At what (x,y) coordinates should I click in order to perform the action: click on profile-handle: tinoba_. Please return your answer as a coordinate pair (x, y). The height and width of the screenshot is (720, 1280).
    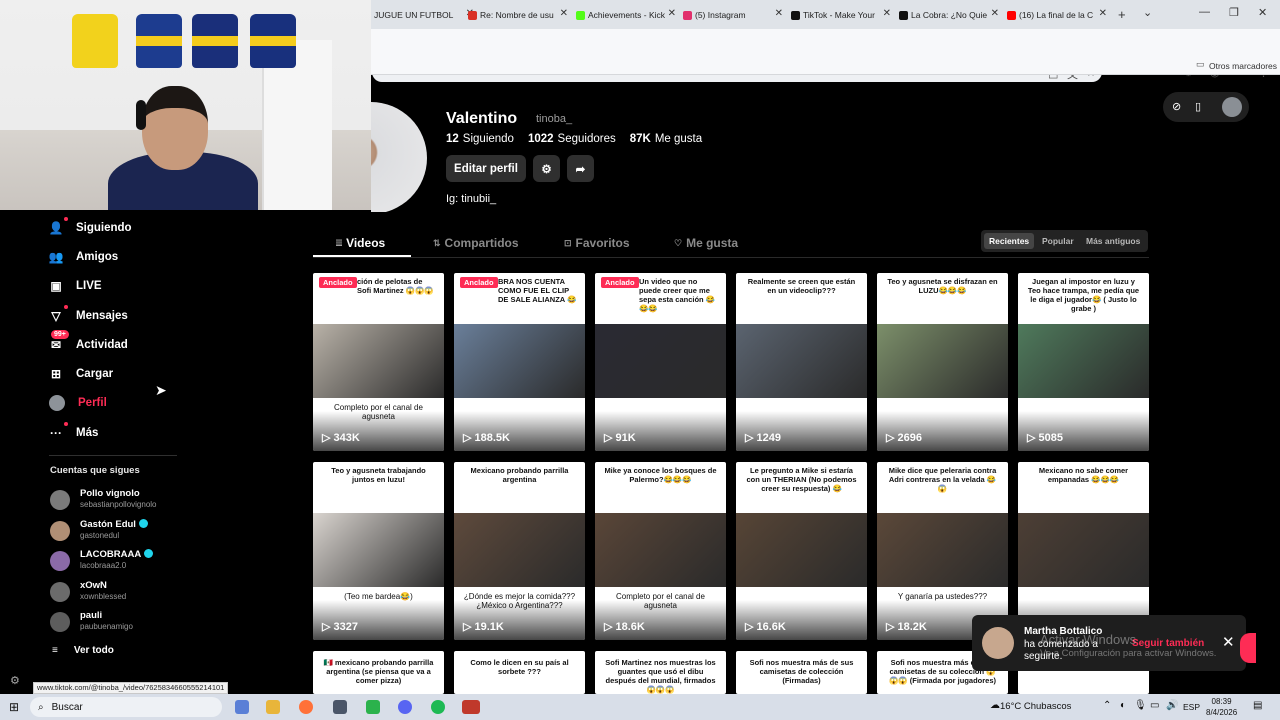
    Looking at the image, I should click on (554, 119).